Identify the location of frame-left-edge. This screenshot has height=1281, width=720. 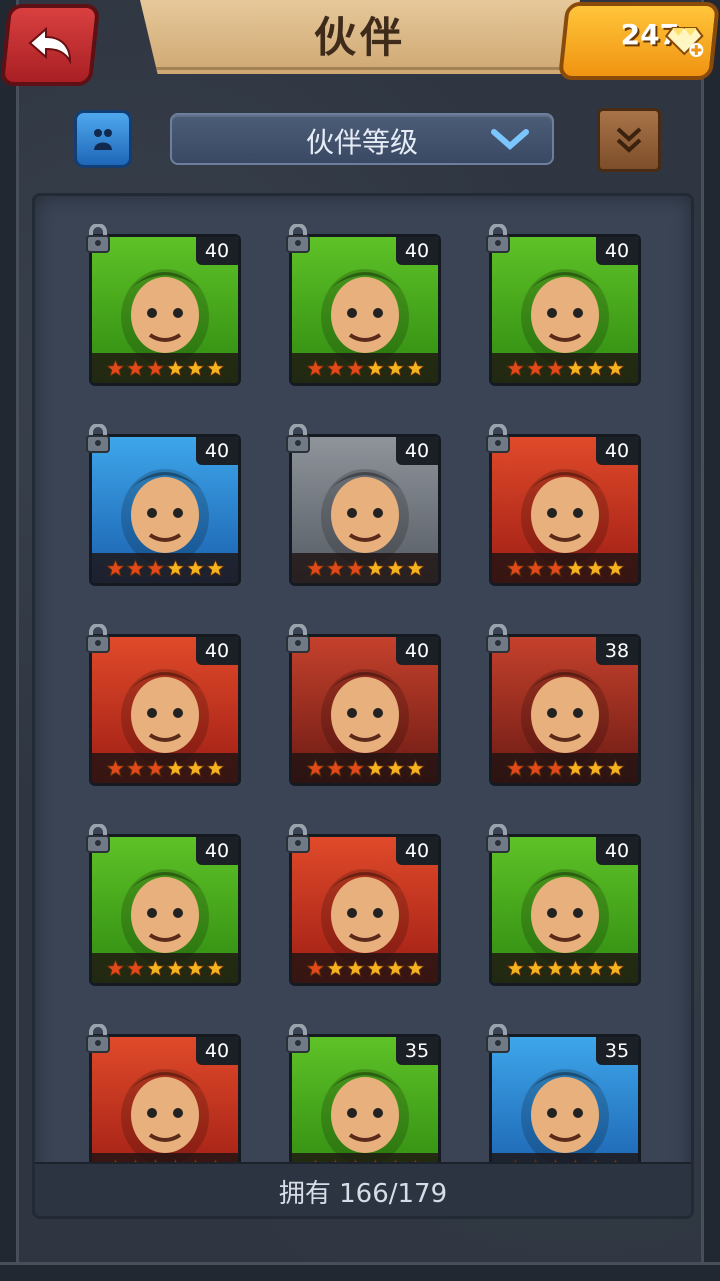
(9, 640).